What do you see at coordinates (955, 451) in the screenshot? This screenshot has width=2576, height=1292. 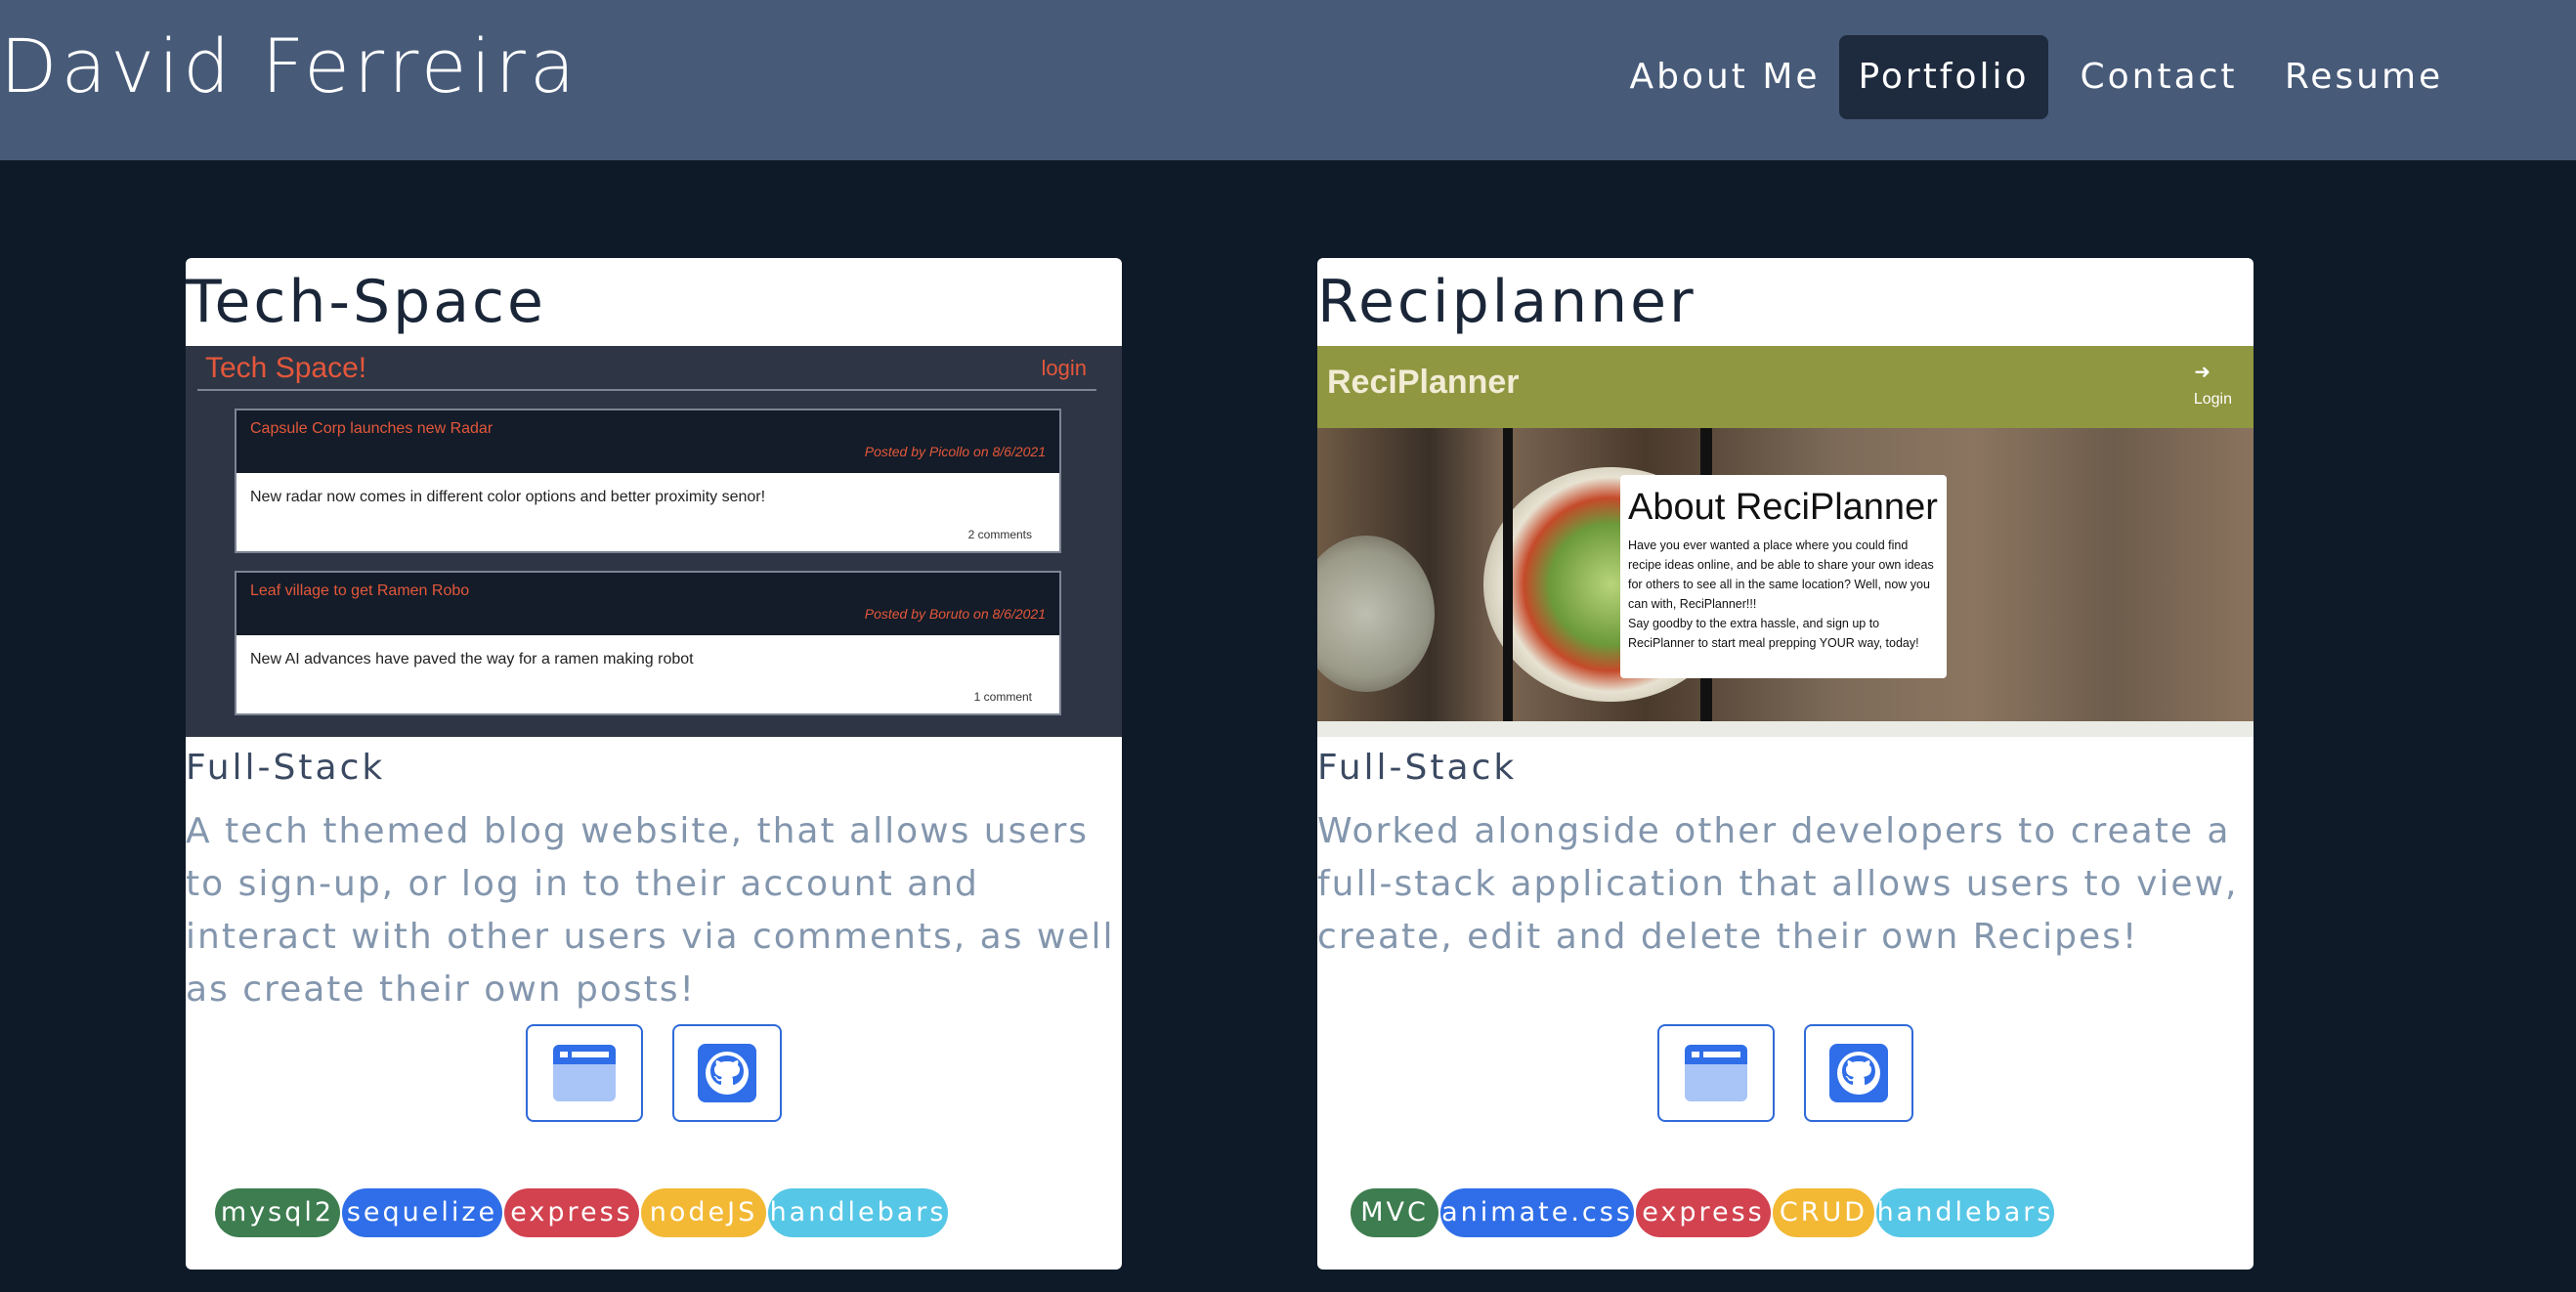 I see `preview-post-meta: Posted by Picollo on 8/6/2021` at bounding box center [955, 451].